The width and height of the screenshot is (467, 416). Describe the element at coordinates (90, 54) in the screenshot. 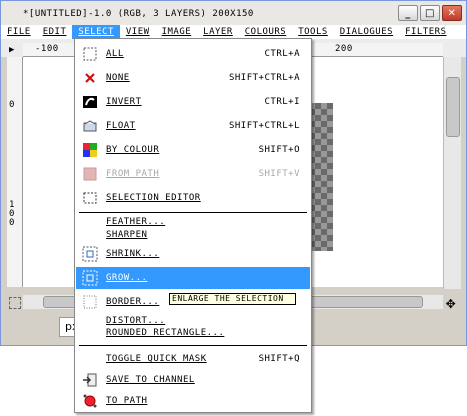

I see `select-all-icon` at that location.